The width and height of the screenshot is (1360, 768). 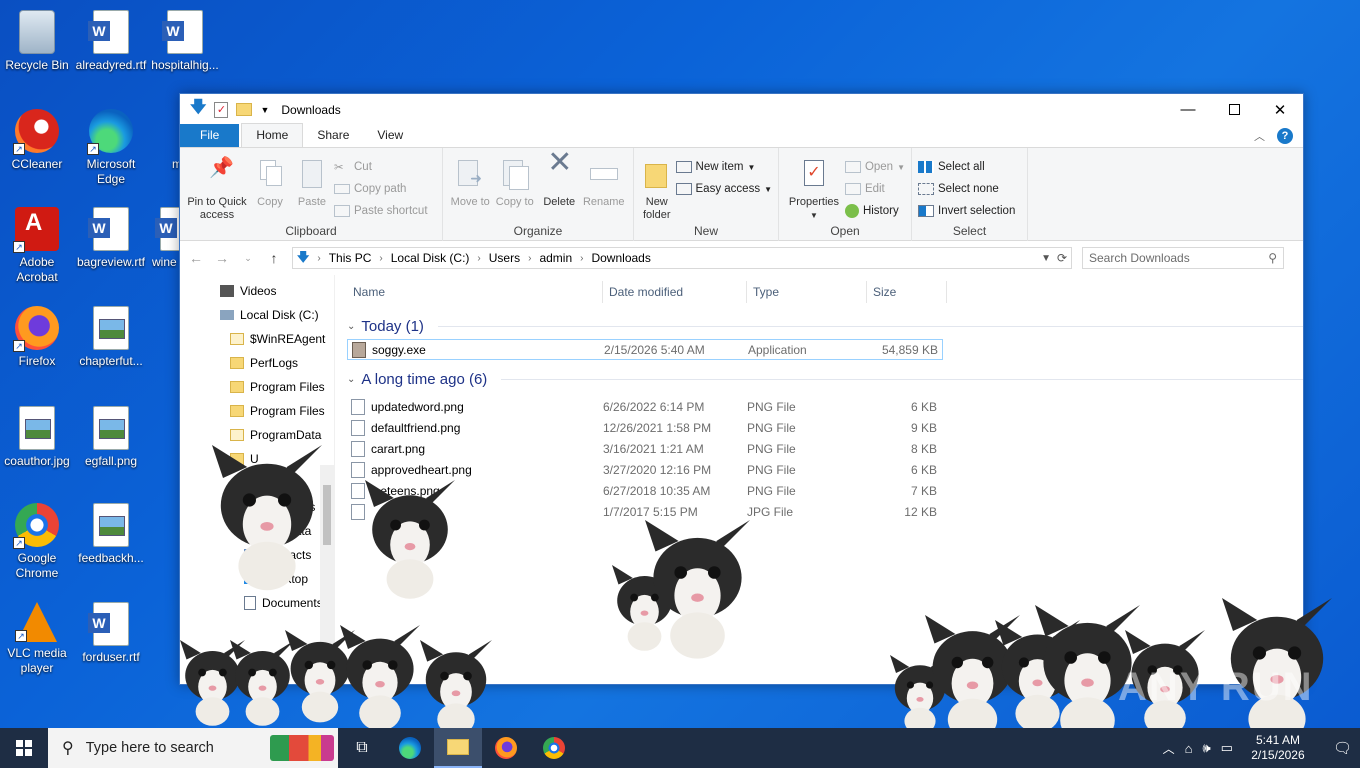 What do you see at coordinates (272, 135) in the screenshot?
I see `tab-home: Home` at bounding box center [272, 135].